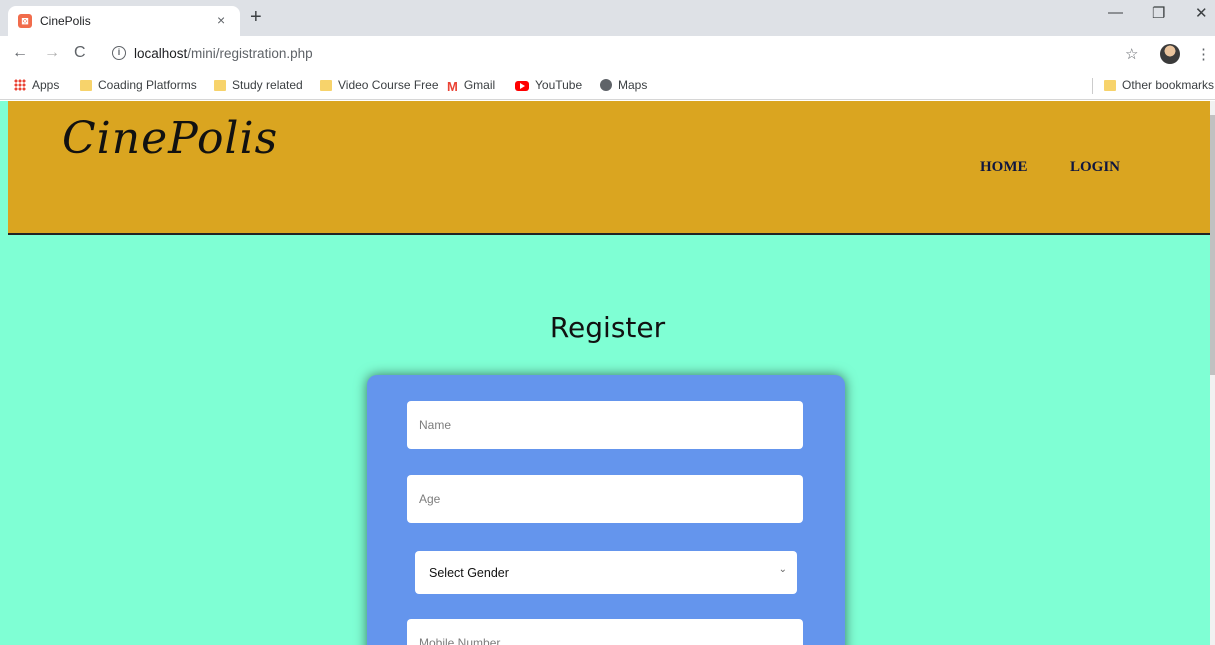  What do you see at coordinates (147, 85) in the screenshot?
I see `bookmark-label: Coading Platforms` at bounding box center [147, 85].